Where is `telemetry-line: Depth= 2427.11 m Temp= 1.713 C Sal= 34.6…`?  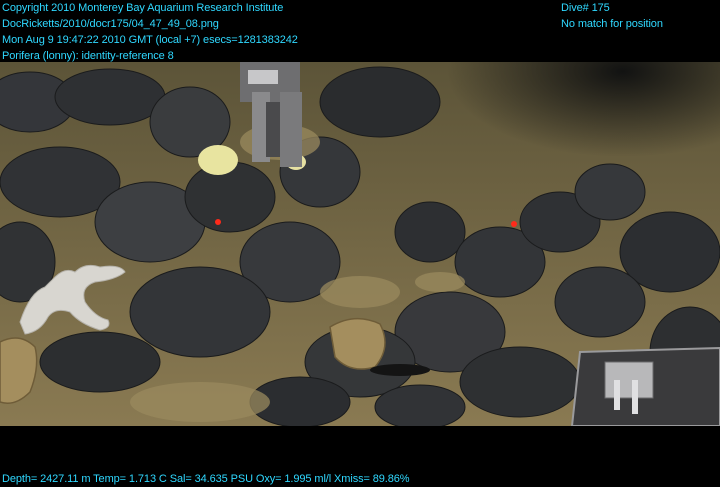
telemetry-line: Depth= 2427.11 m Temp= 1.713 C Sal= 34.6… is located at coordinates (206, 479).